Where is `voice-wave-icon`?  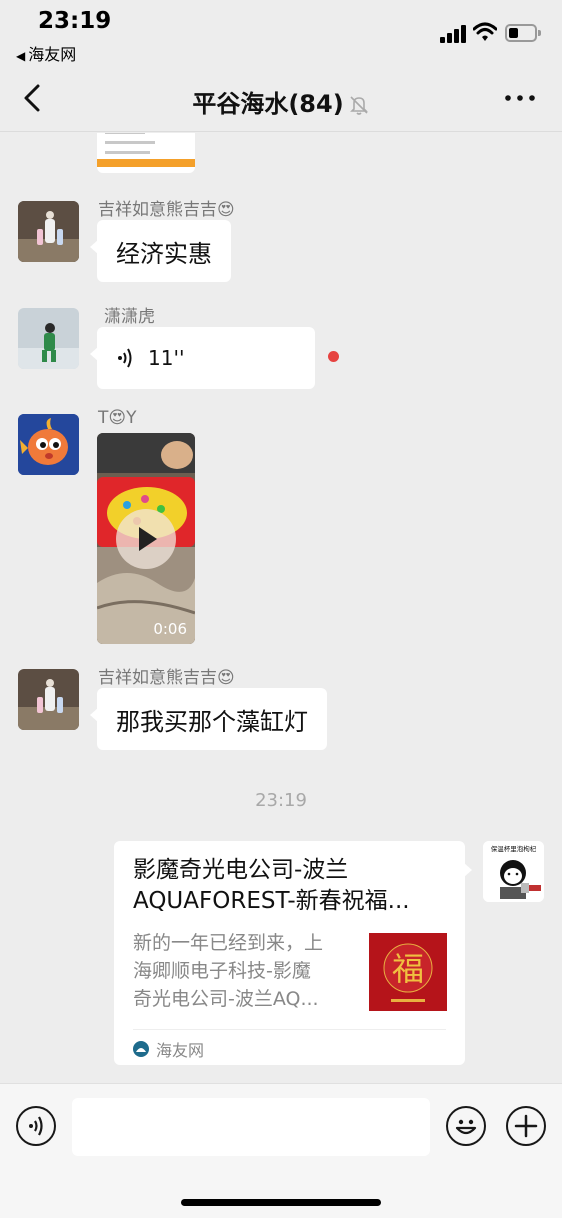 voice-wave-icon is located at coordinates (125, 358).